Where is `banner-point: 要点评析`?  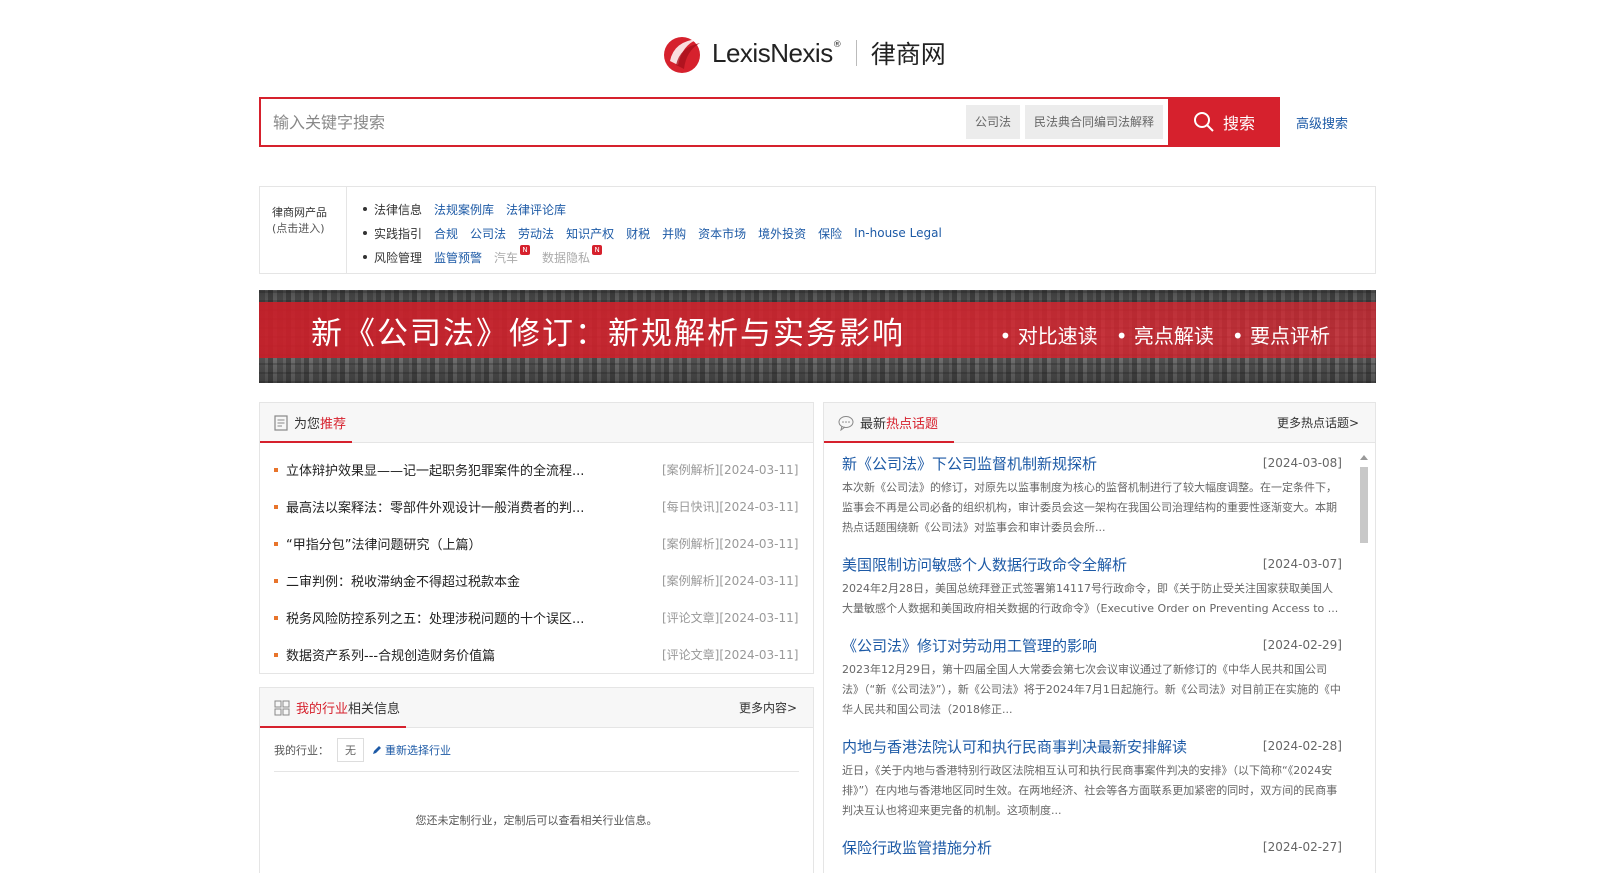
banner-point: 要点评析 is located at coordinates (1281, 334).